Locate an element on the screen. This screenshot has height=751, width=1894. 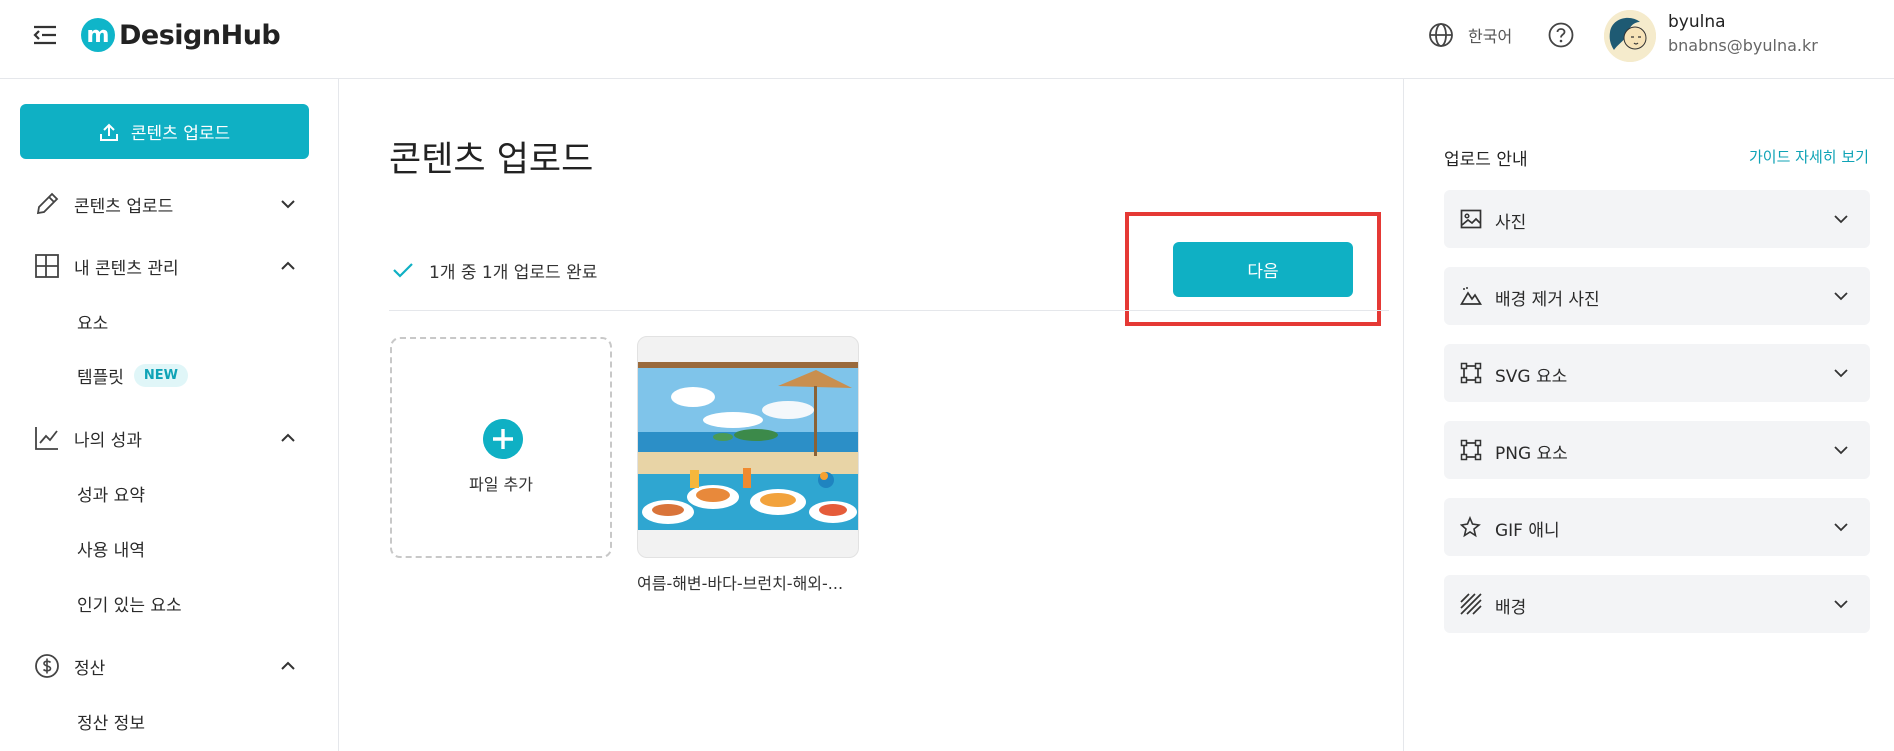
upload-content-button: 콘텐츠 업로드 is located at coordinates (164, 131).